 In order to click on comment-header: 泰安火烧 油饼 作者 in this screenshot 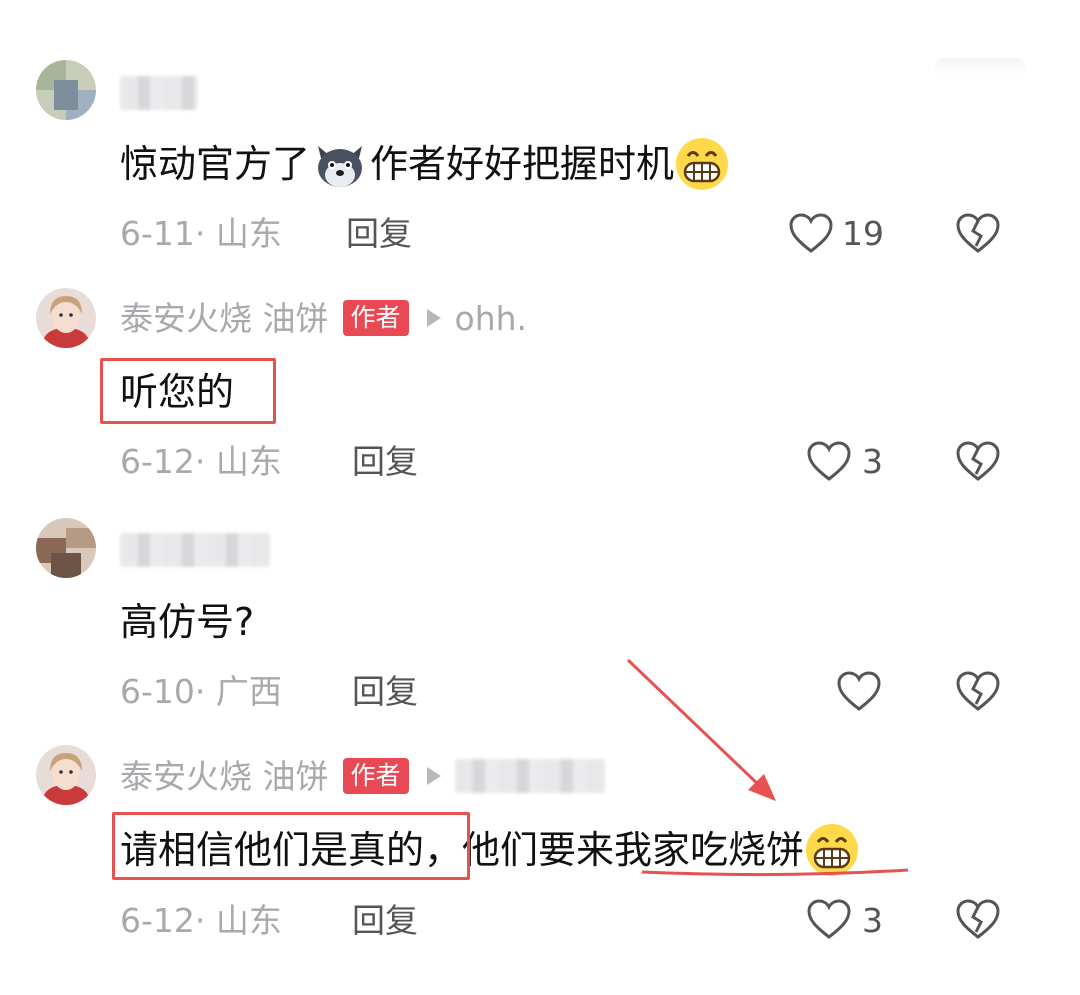, I will do `click(362, 776)`.